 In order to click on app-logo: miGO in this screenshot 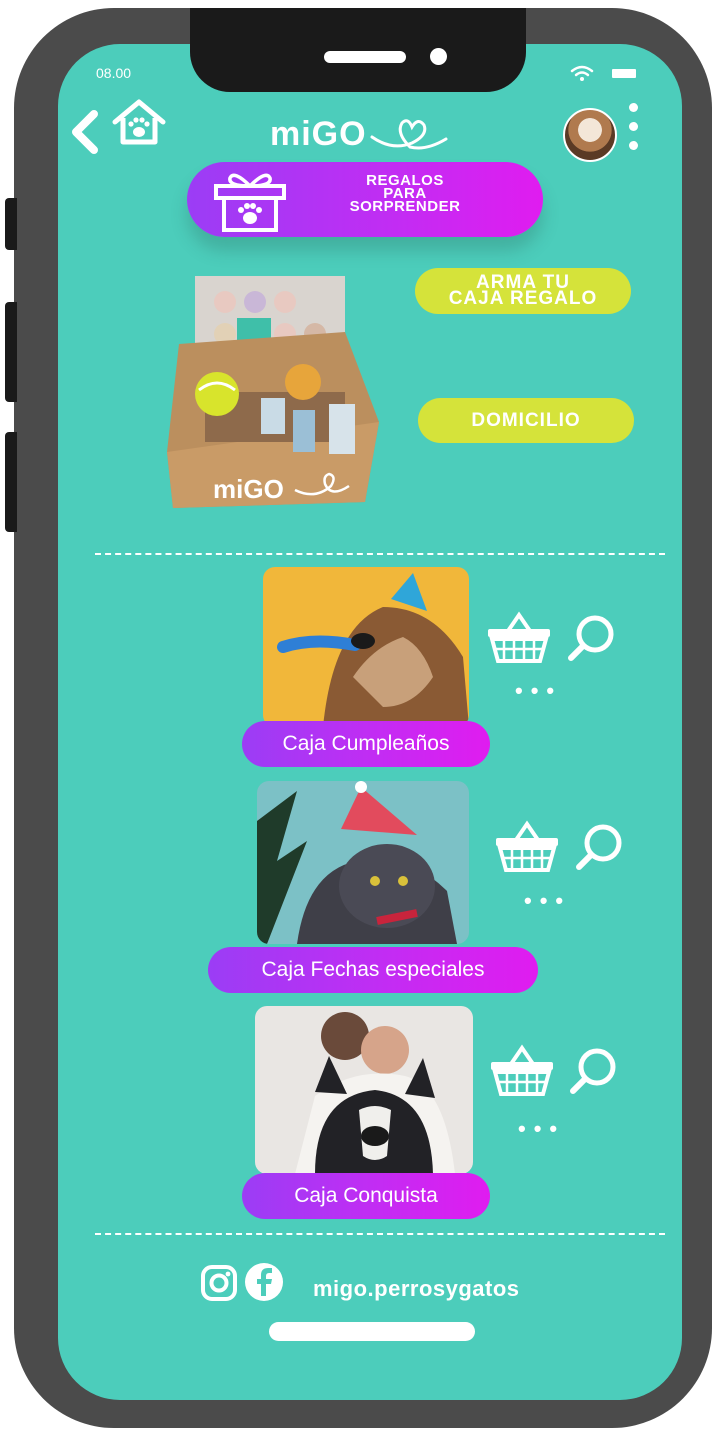, I will do `click(318, 134)`.